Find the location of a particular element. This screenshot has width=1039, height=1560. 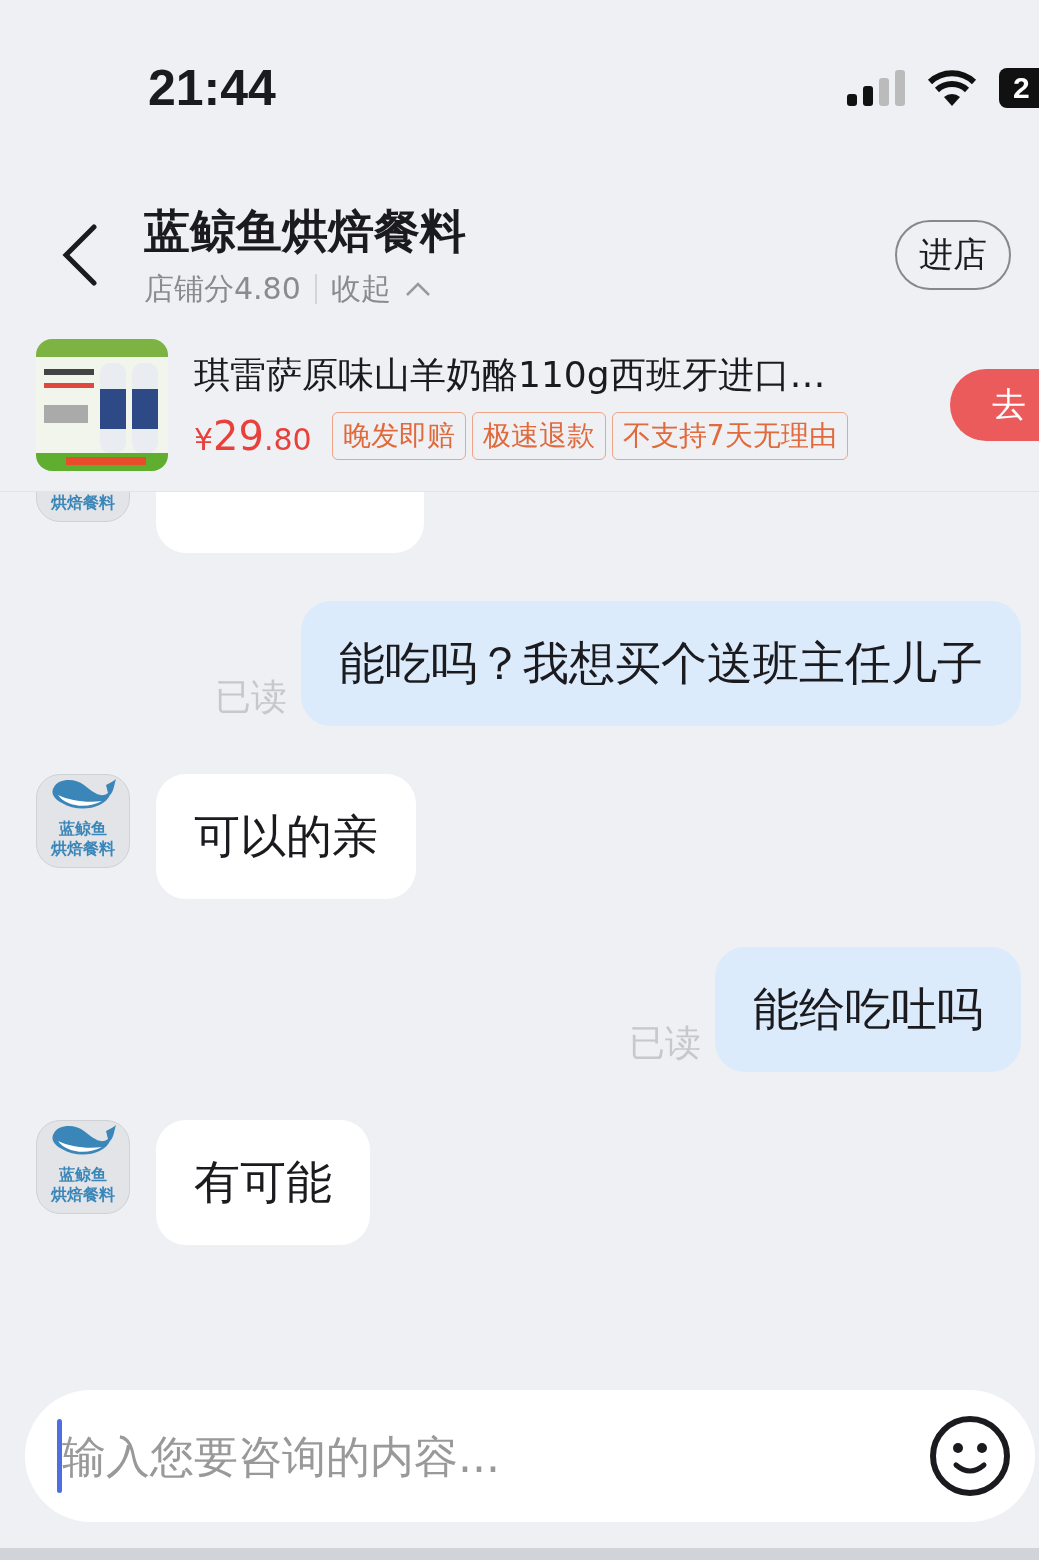

shop-avatar: 烘焙餐料 is located at coordinates (83, 507).